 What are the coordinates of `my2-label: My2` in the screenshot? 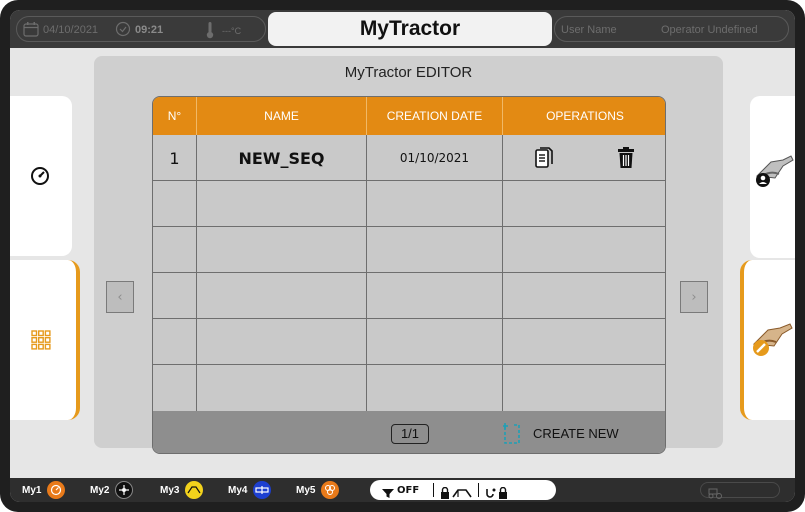 It's located at (100, 490).